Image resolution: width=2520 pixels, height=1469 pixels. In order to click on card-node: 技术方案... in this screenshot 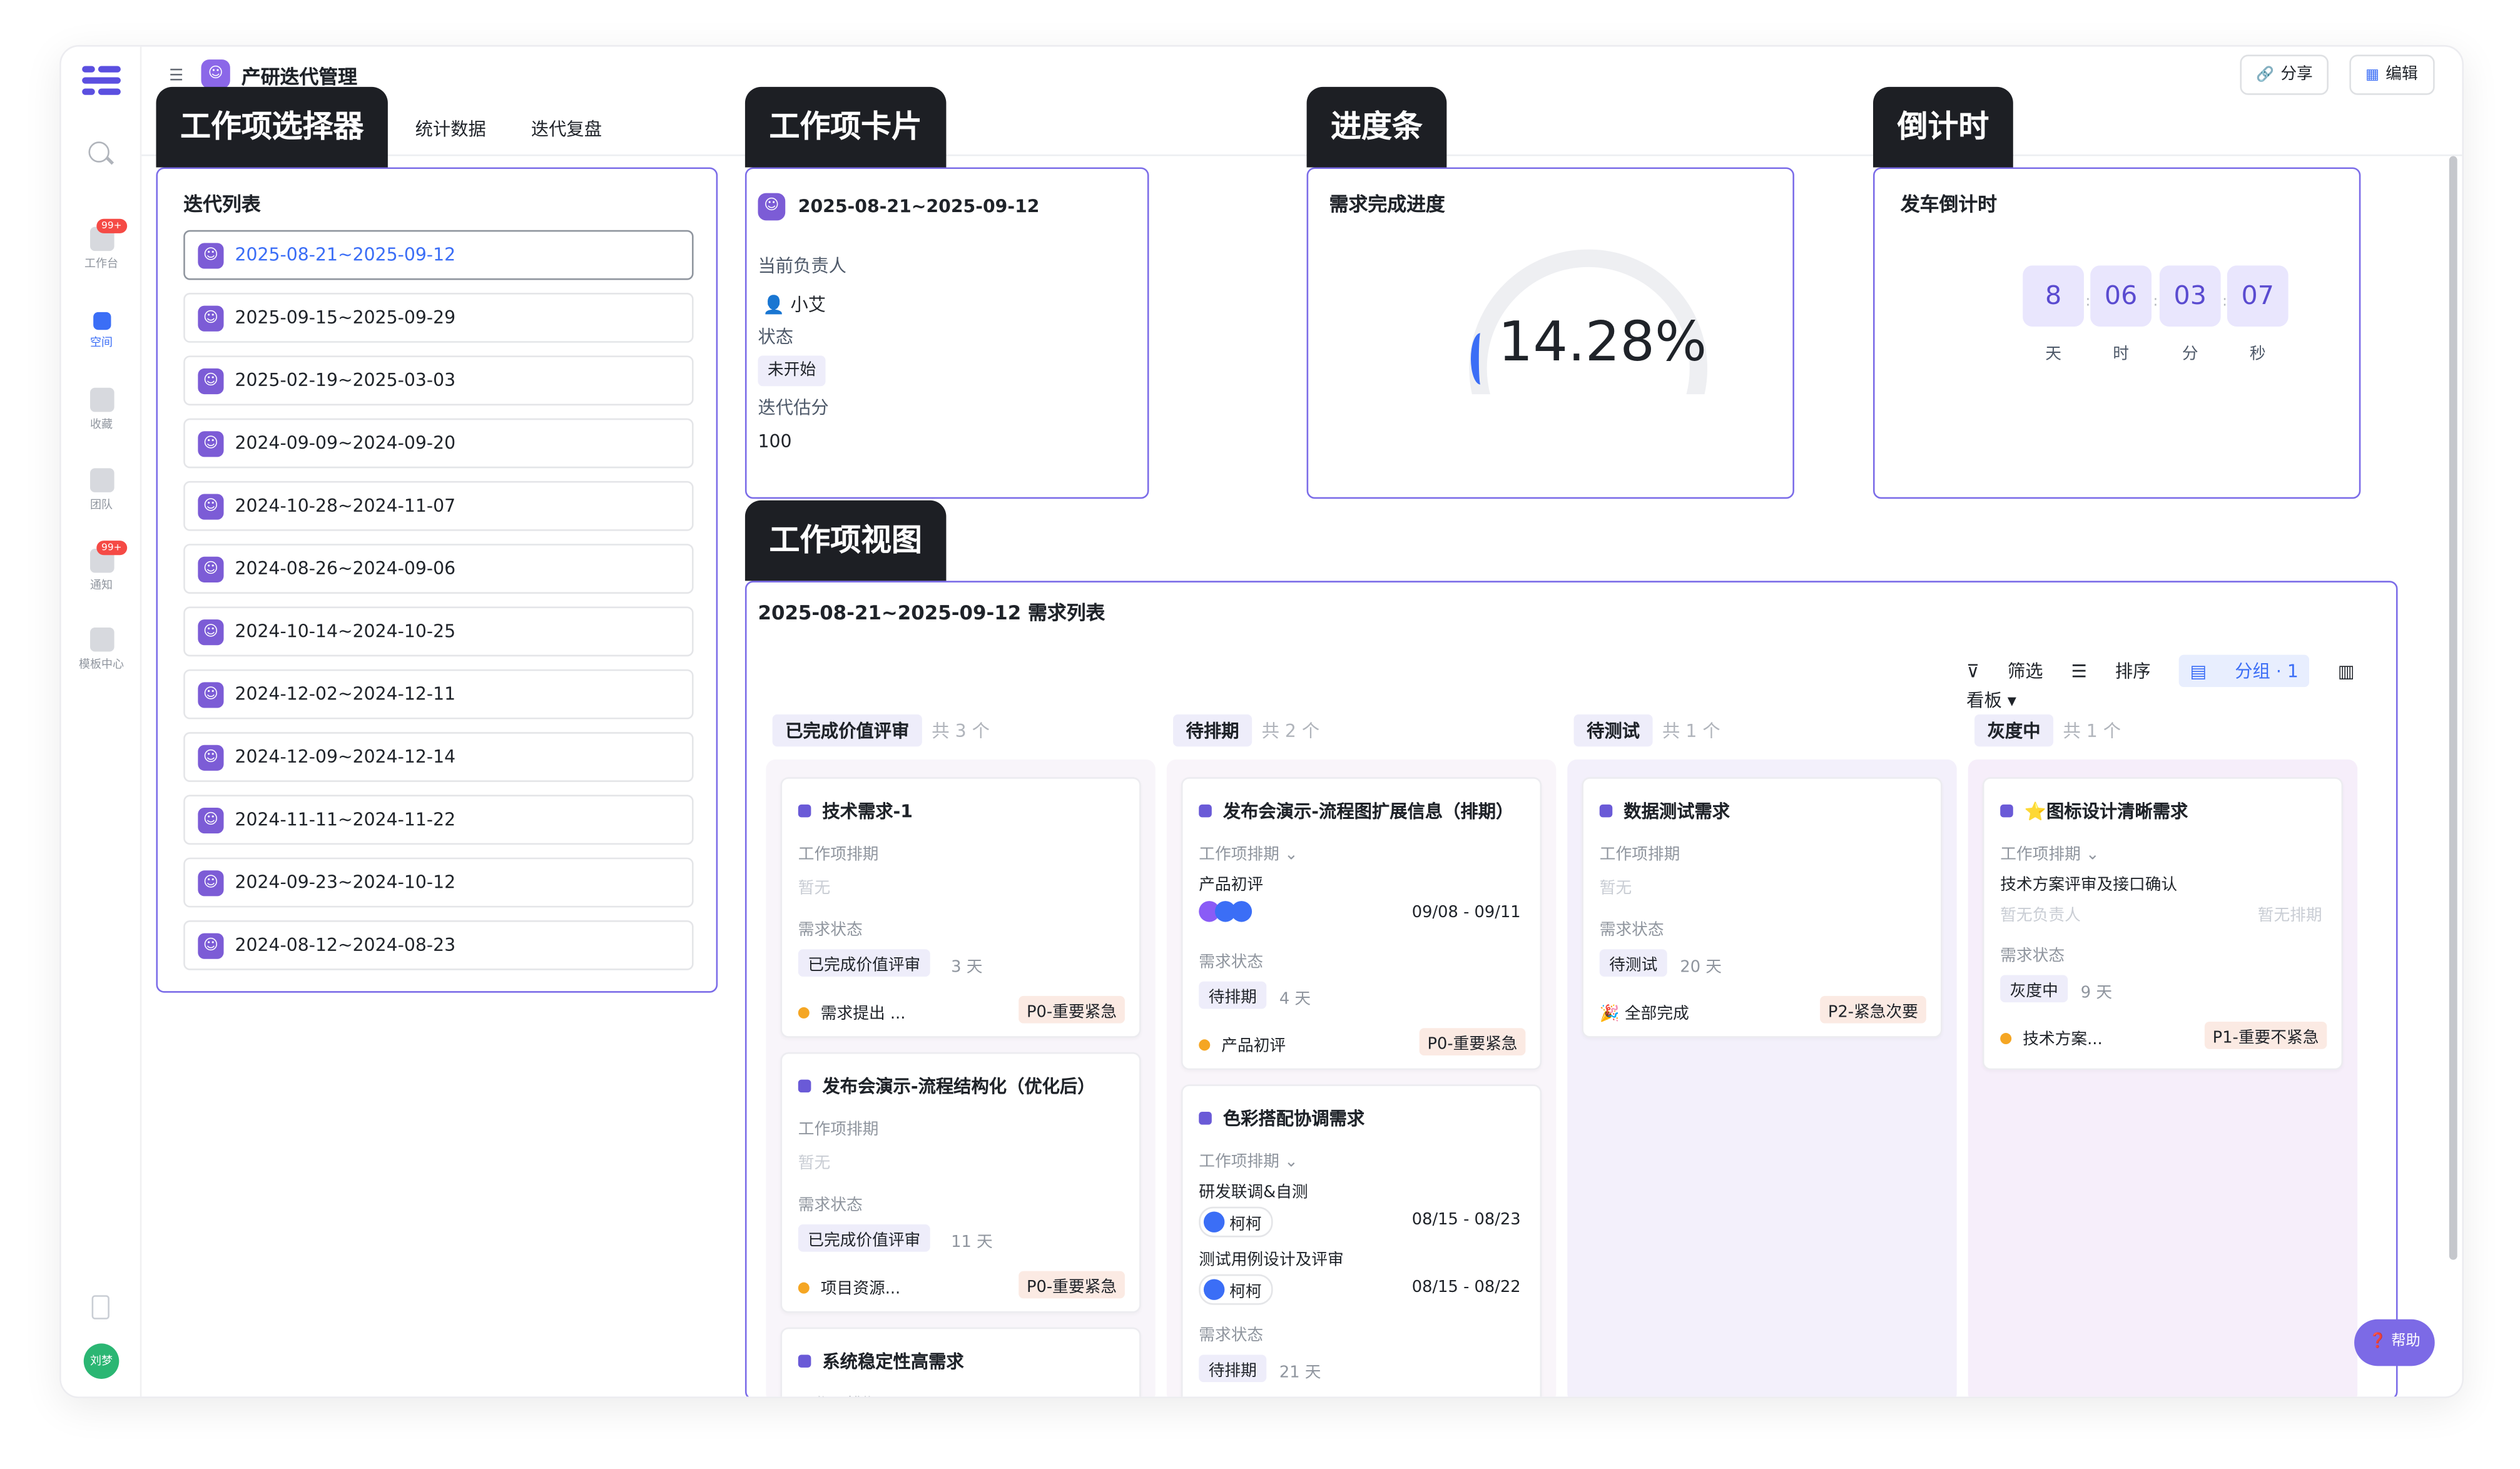, I will do `click(2051, 1037)`.